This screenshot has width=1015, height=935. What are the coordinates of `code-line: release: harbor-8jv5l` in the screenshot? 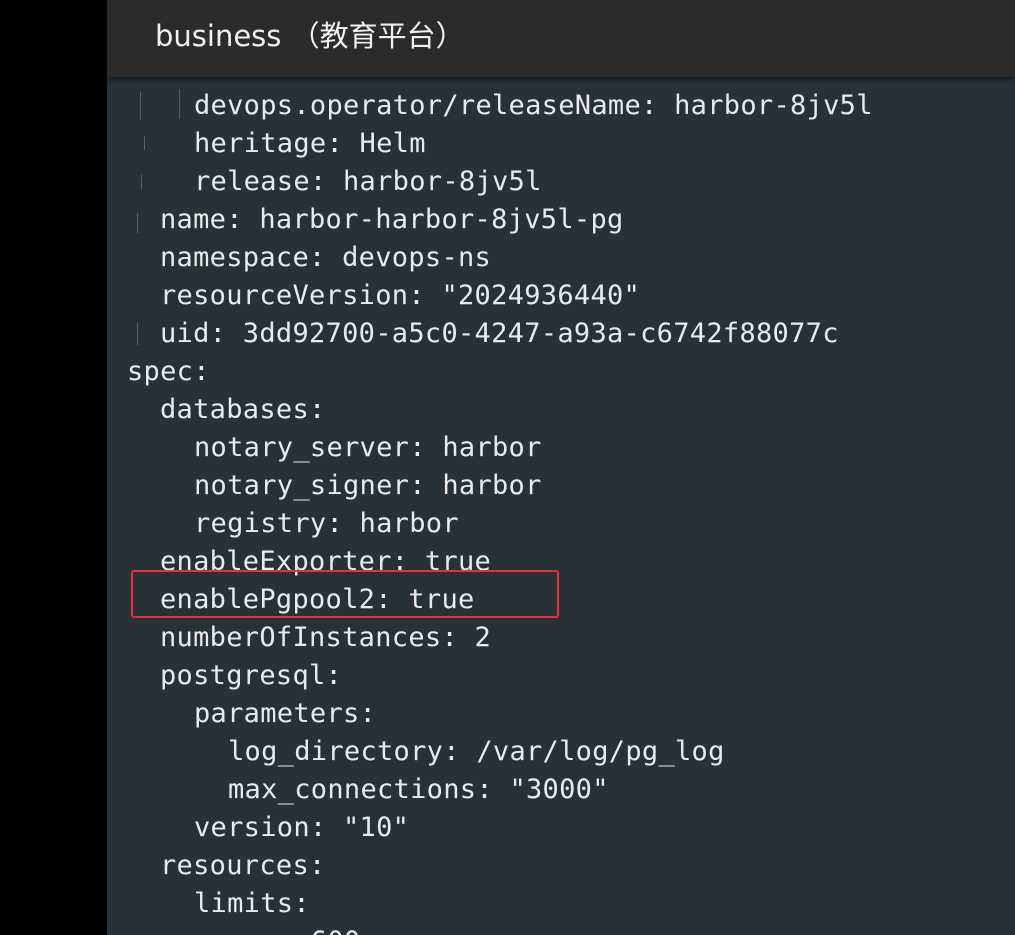 It's located at (368, 181).